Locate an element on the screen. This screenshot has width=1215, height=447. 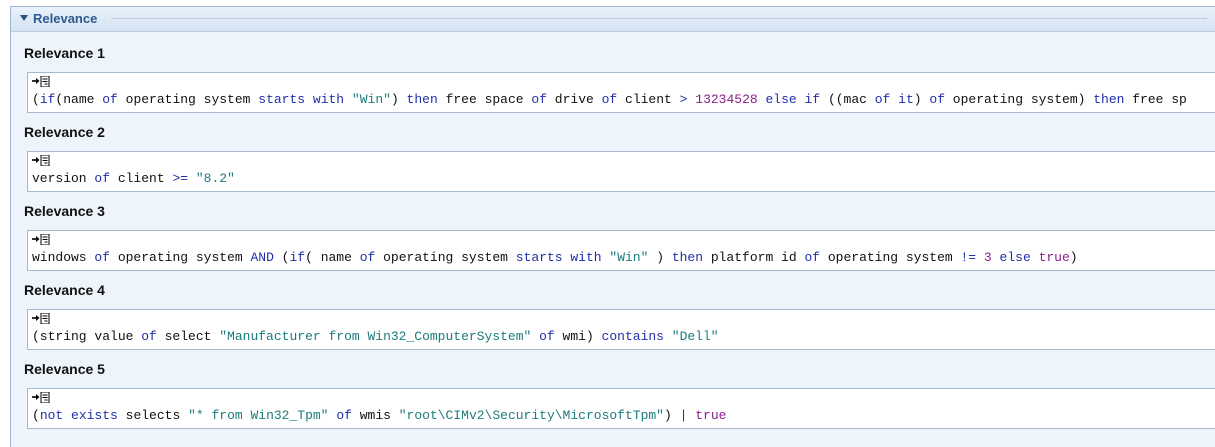
code-token-string-literal: "root\CIMv2\Security\MicrosoftTpm" is located at coordinates (531, 415).